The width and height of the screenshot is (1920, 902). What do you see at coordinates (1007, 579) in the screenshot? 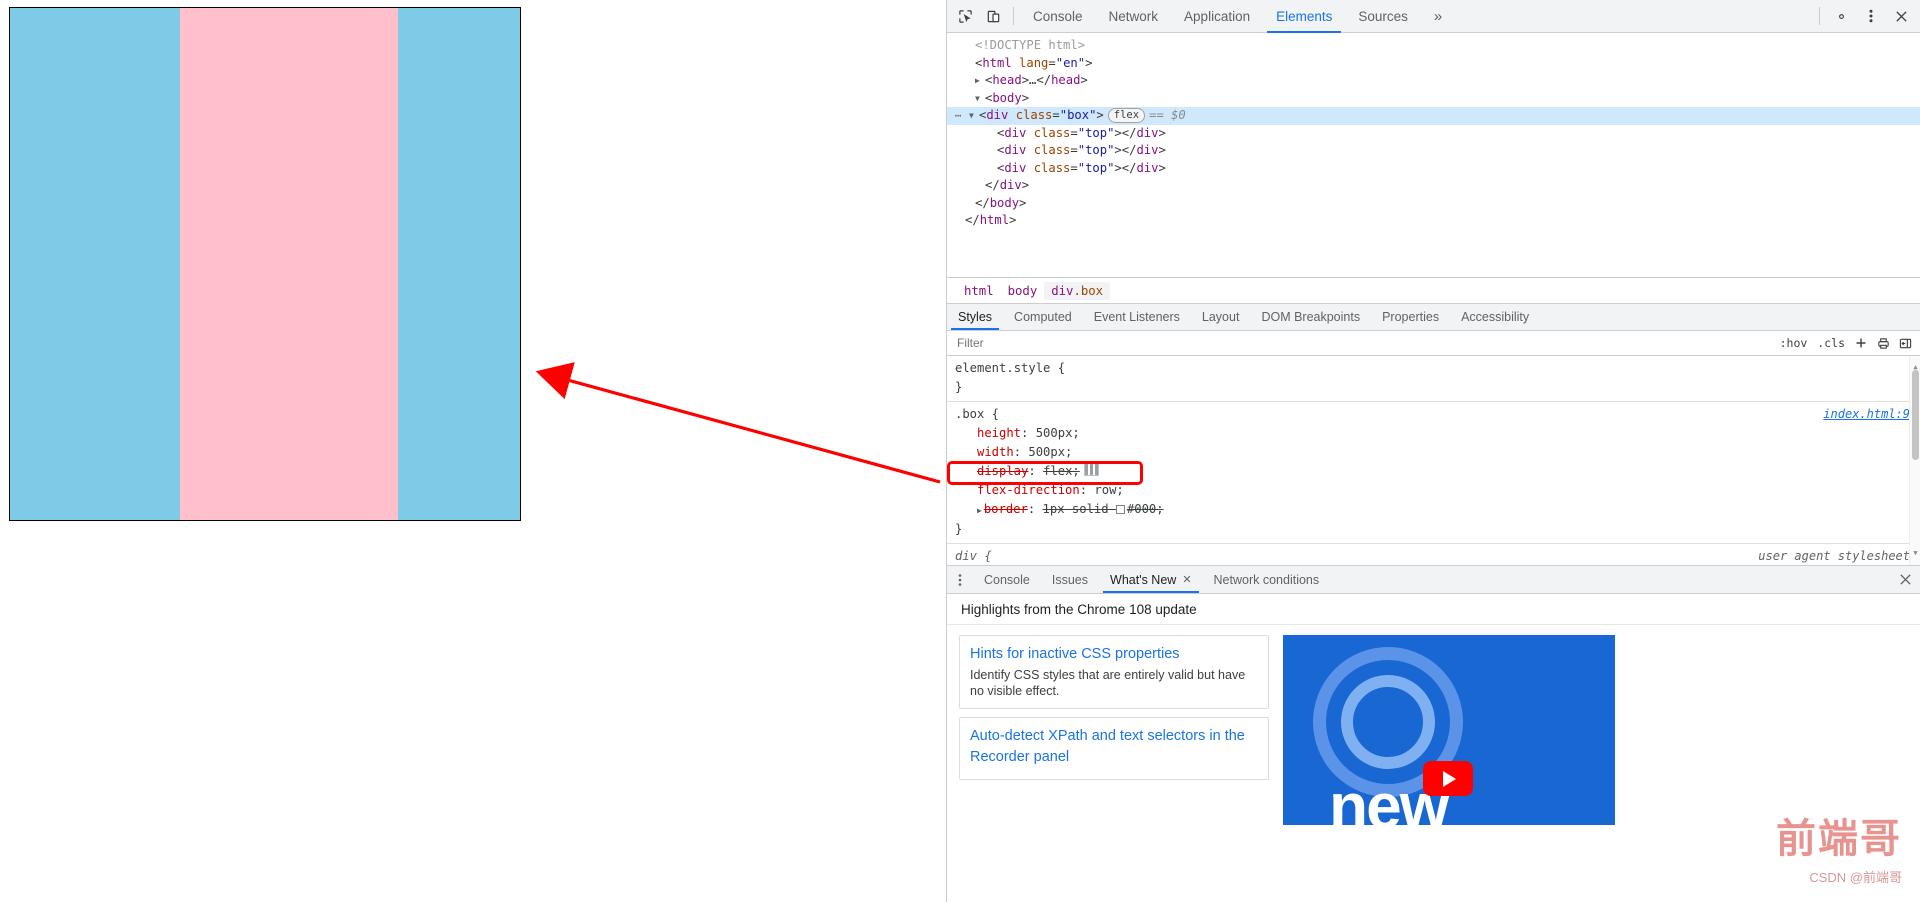
I see `drawer-tab-console: Console` at bounding box center [1007, 579].